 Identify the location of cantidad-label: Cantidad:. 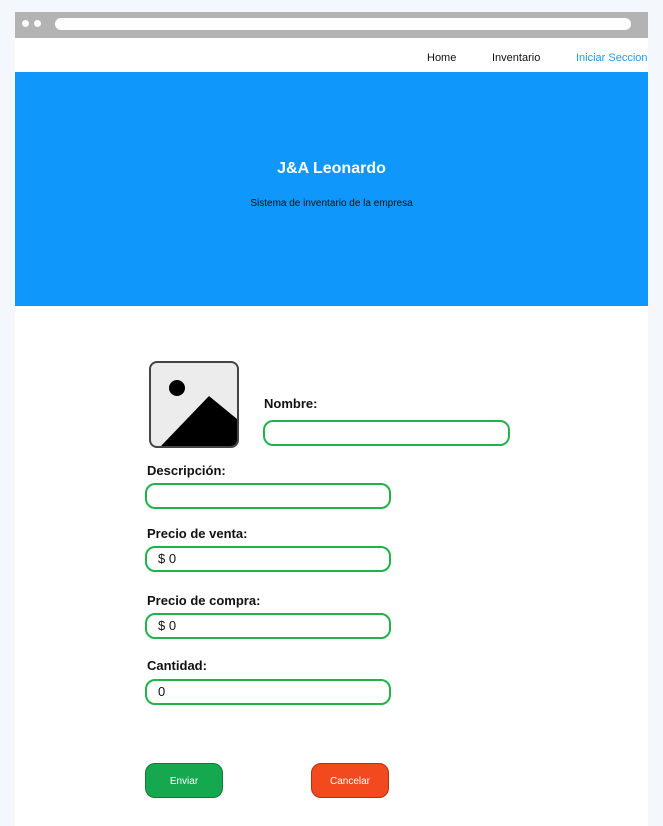
(177, 665).